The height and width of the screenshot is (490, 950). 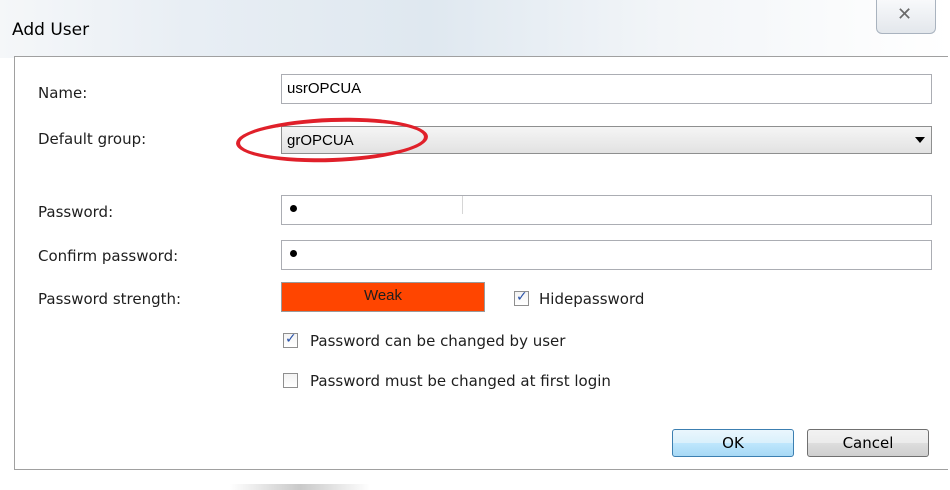 What do you see at coordinates (460, 381) in the screenshot?
I see `must-change-password-label: Password must be changed at first login` at bounding box center [460, 381].